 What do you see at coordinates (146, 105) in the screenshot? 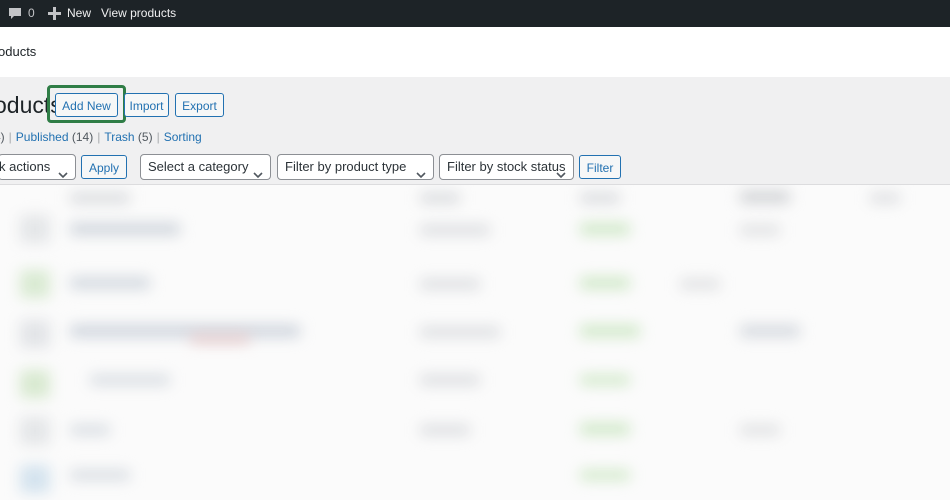
I see `import-button: Import` at bounding box center [146, 105].